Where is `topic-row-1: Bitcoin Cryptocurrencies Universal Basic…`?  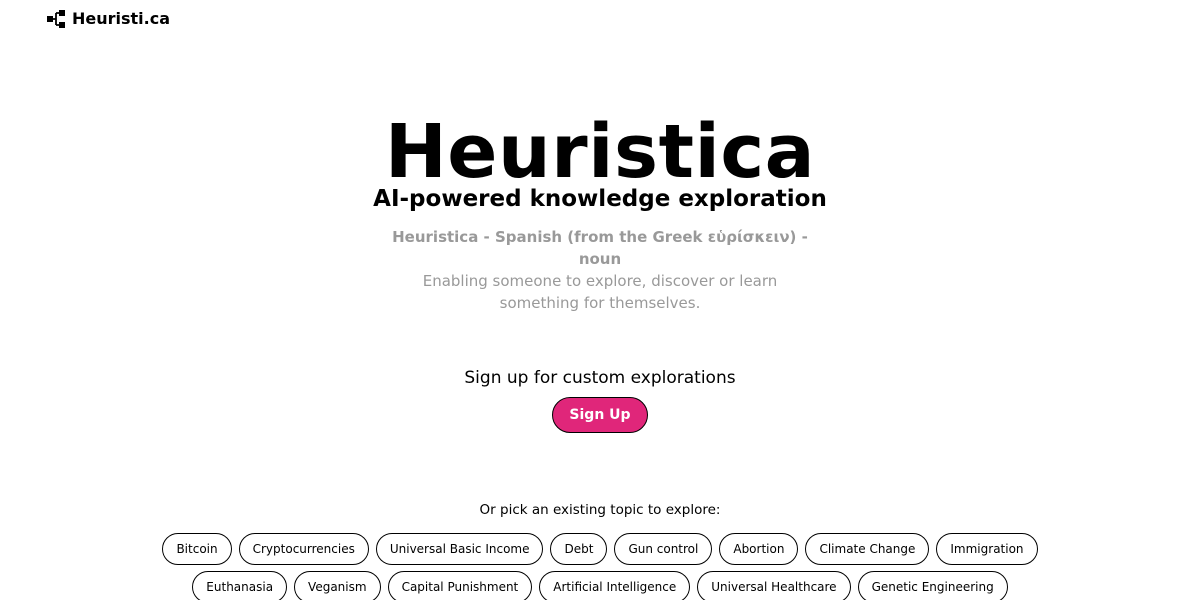 topic-row-1: Bitcoin Cryptocurrencies Universal Basic… is located at coordinates (600, 549).